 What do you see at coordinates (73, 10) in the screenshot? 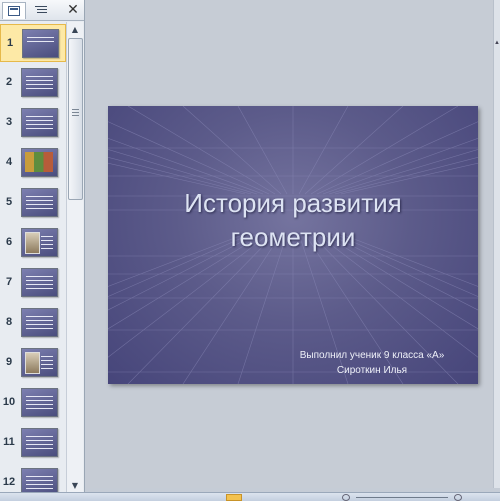
I see `close-panel-icon: ✕` at bounding box center [73, 10].